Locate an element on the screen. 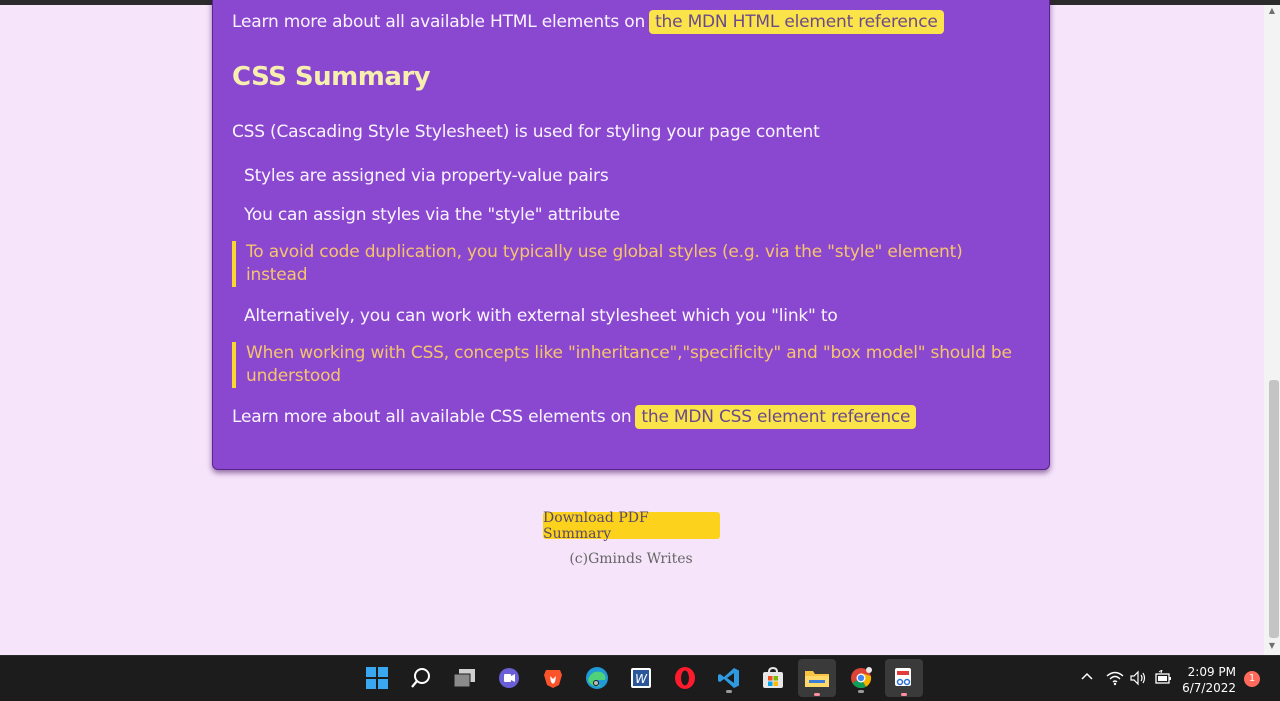  microsoft-store-icon is located at coordinates (773, 678).